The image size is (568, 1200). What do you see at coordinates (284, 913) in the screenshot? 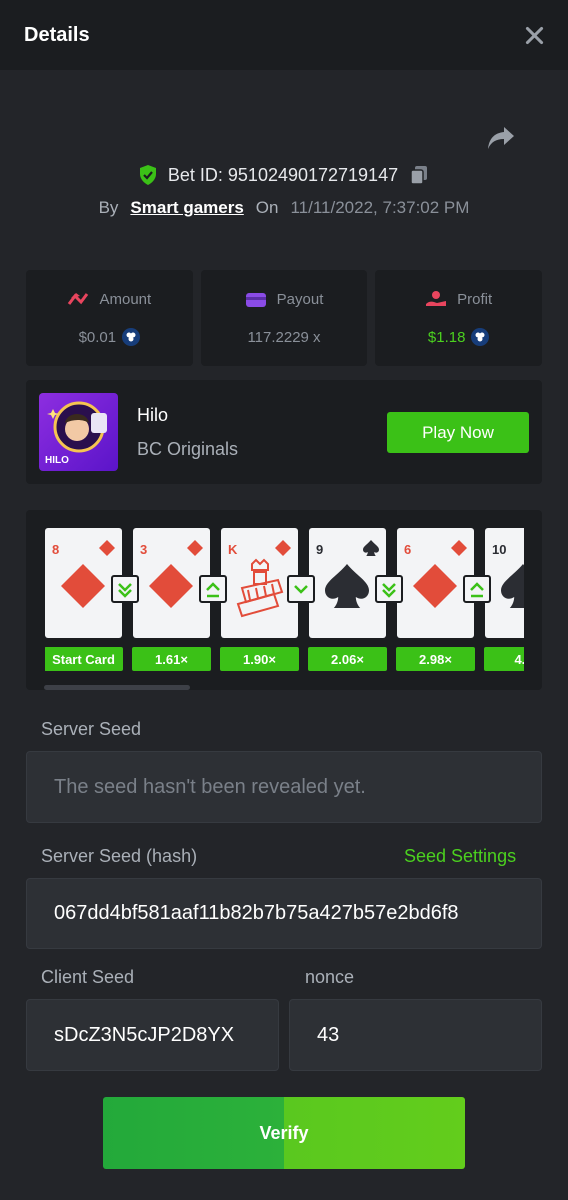
I see `server-seed-hash-field: 067dd4bf581aaf11b82b7b75a427b57e2bd6f8` at bounding box center [284, 913].